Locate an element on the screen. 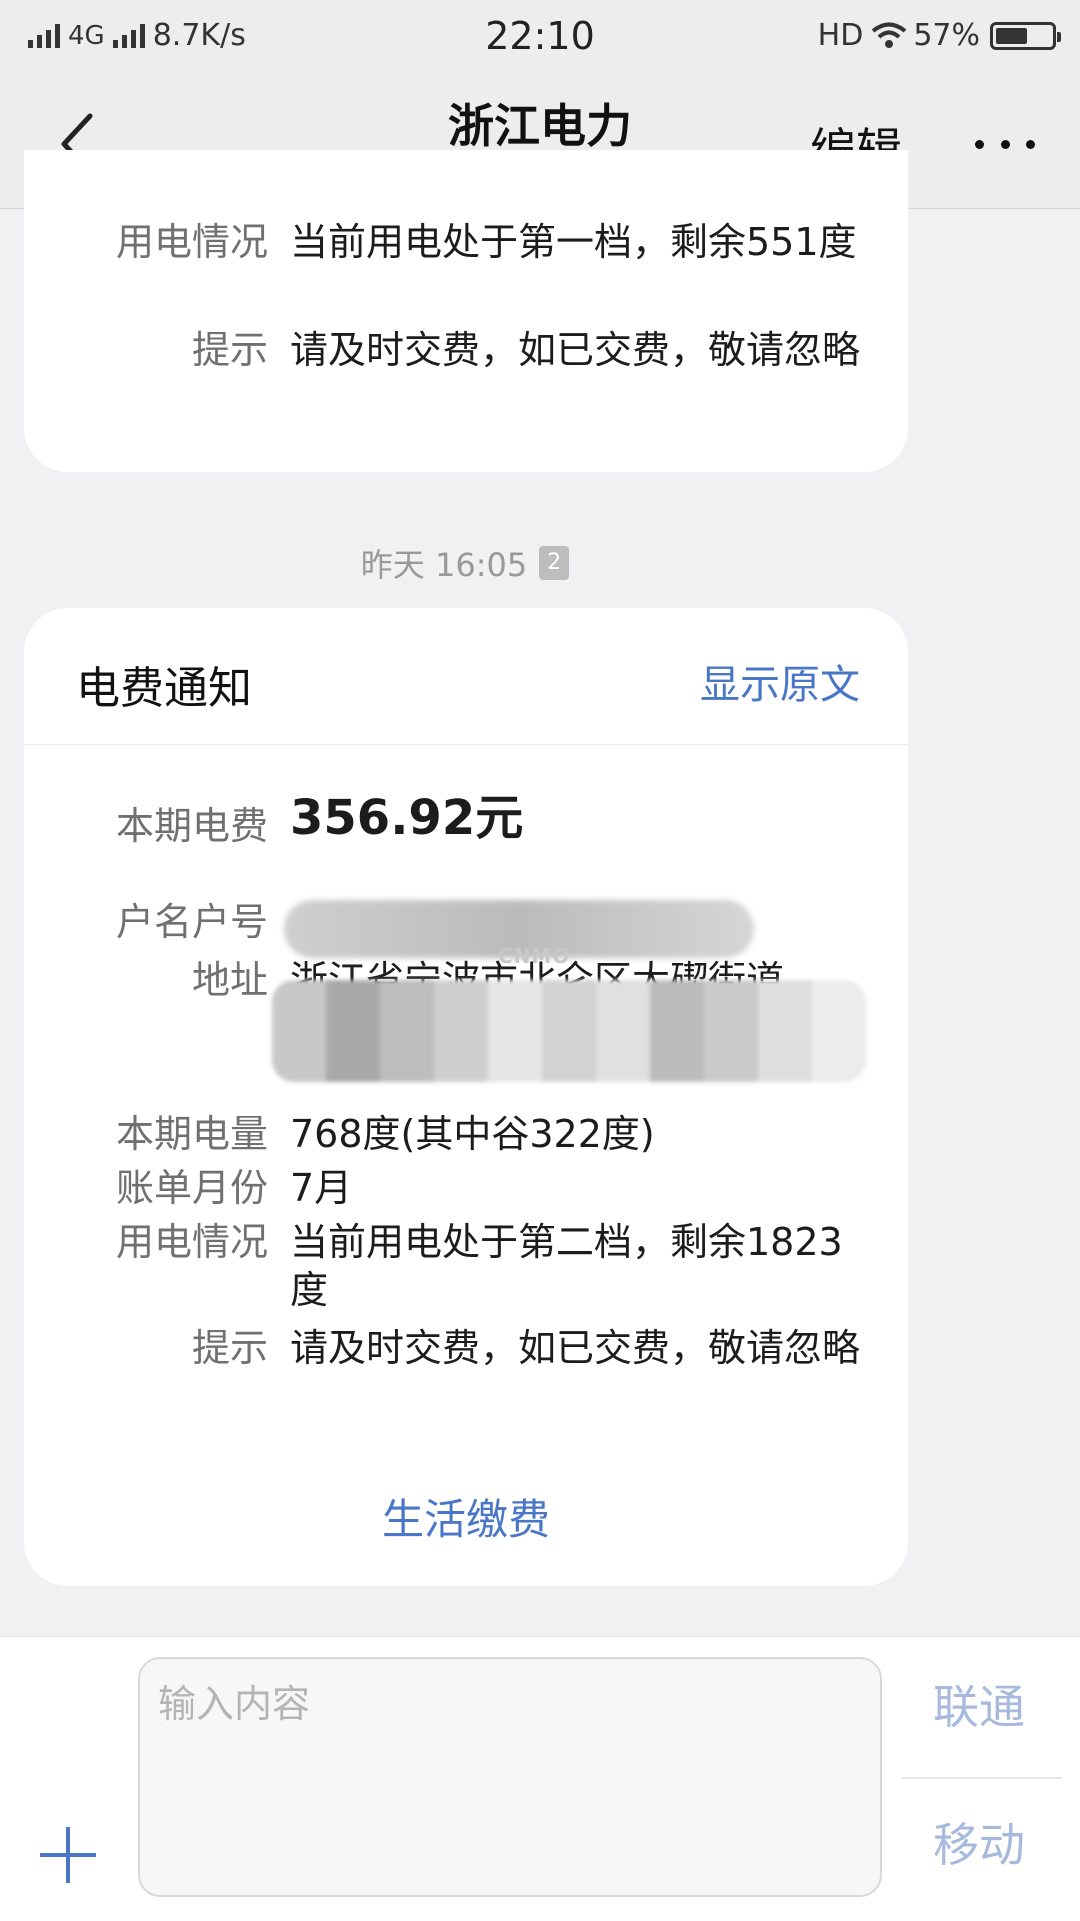  message-composer: 联通 移动 is located at coordinates (540, 1778).